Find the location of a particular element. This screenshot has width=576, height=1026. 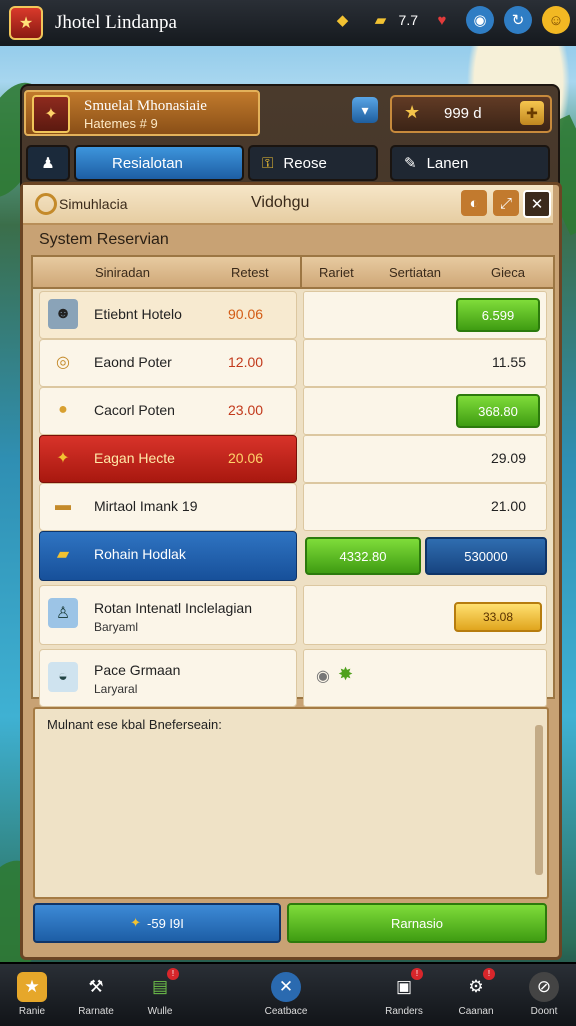

gold-star-icon: ★ is located at coordinates (412, 112).